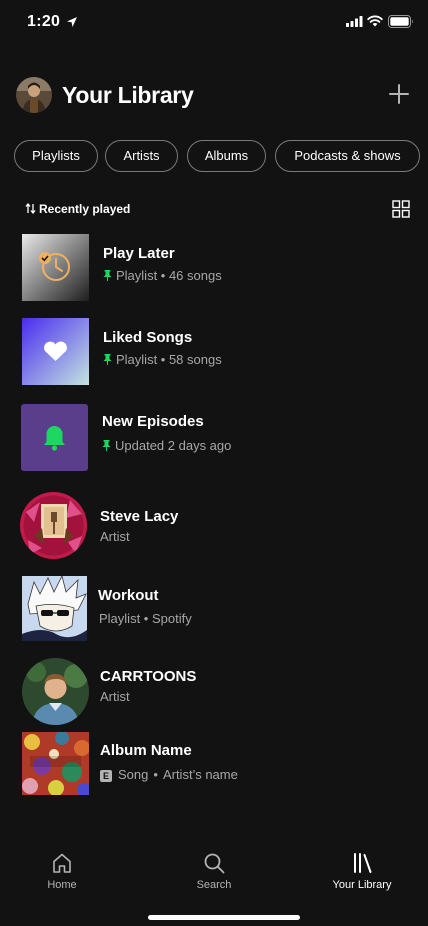  I want to click on list-item: Steve Lacy Artist, so click(214, 526).